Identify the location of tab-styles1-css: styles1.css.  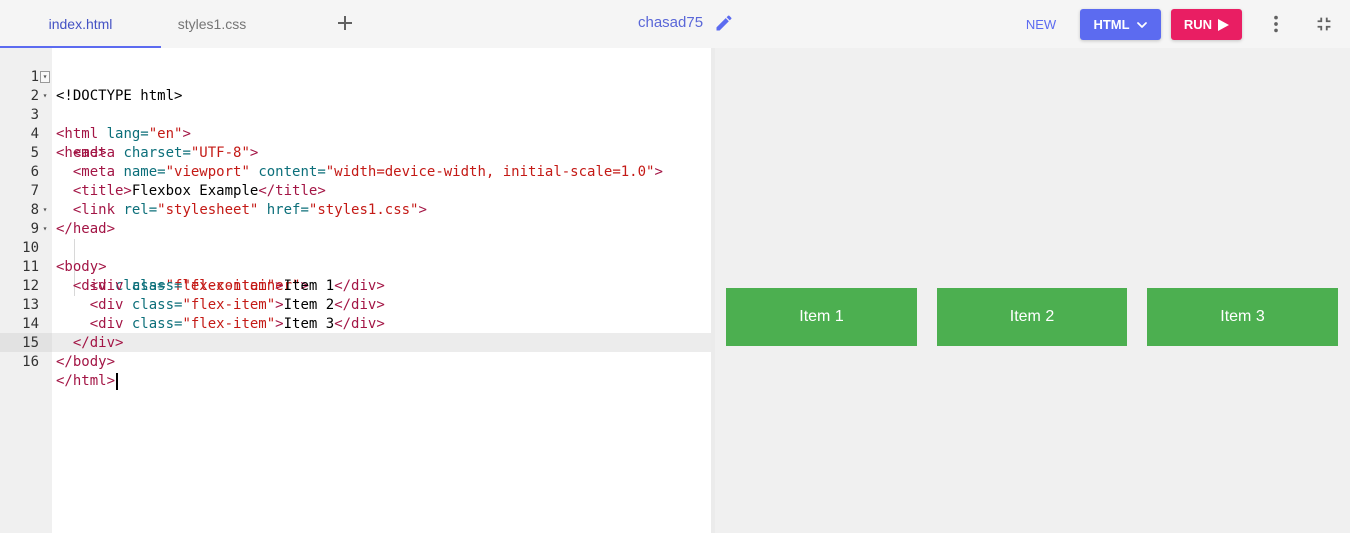
(212, 24).